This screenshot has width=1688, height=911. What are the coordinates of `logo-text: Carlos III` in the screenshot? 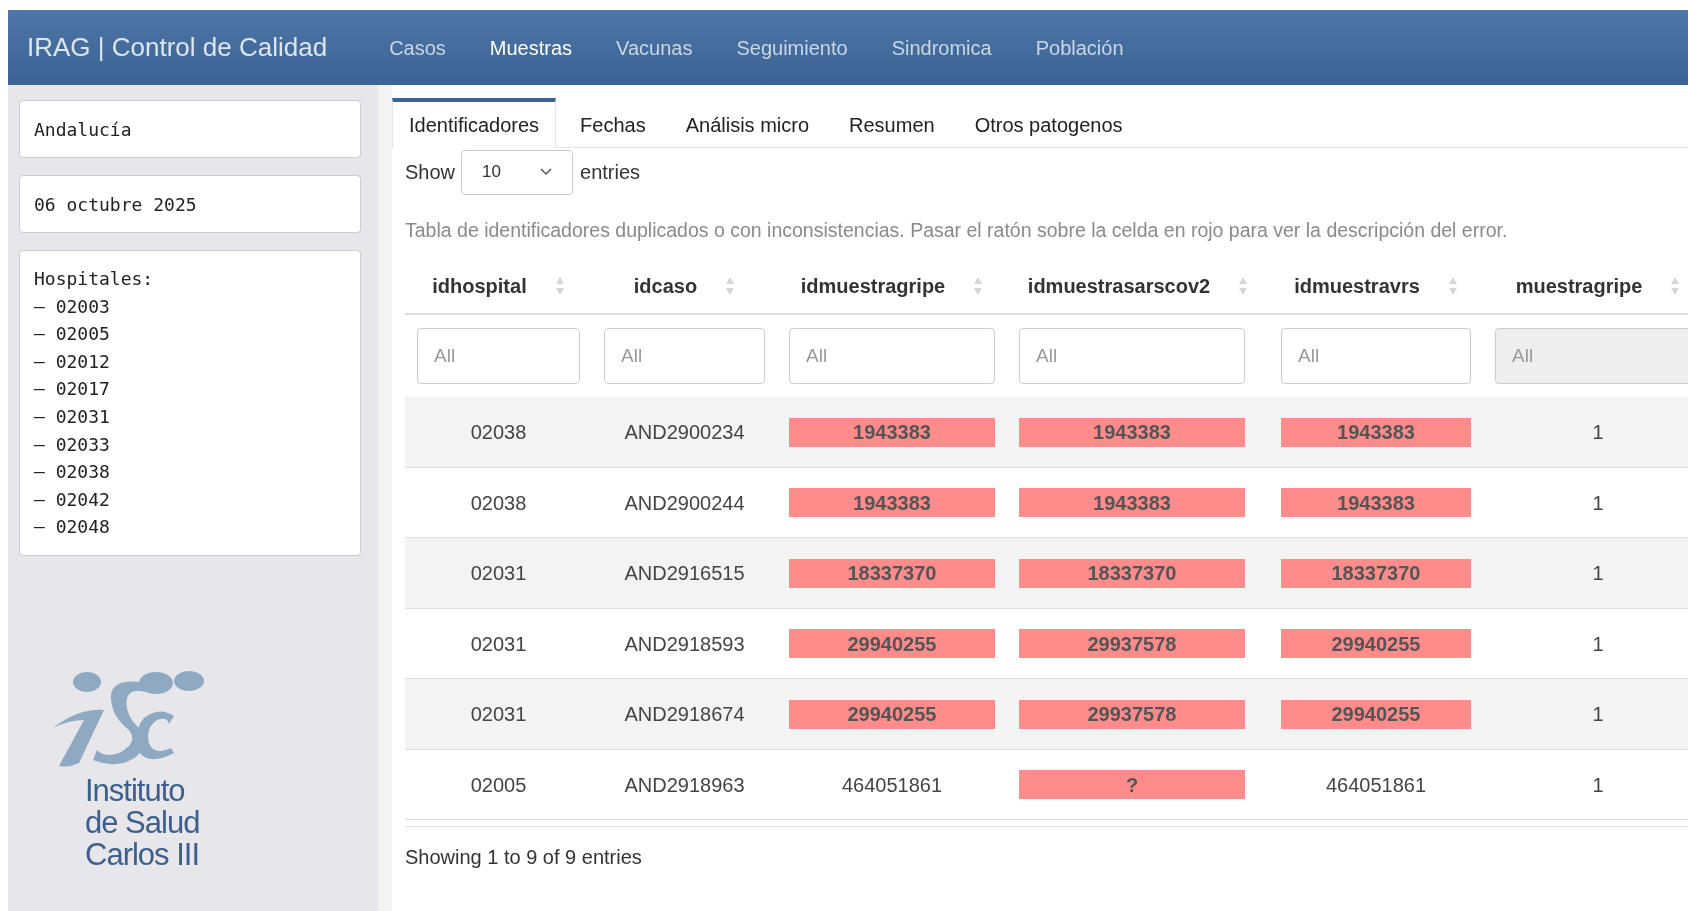 It's located at (143, 854).